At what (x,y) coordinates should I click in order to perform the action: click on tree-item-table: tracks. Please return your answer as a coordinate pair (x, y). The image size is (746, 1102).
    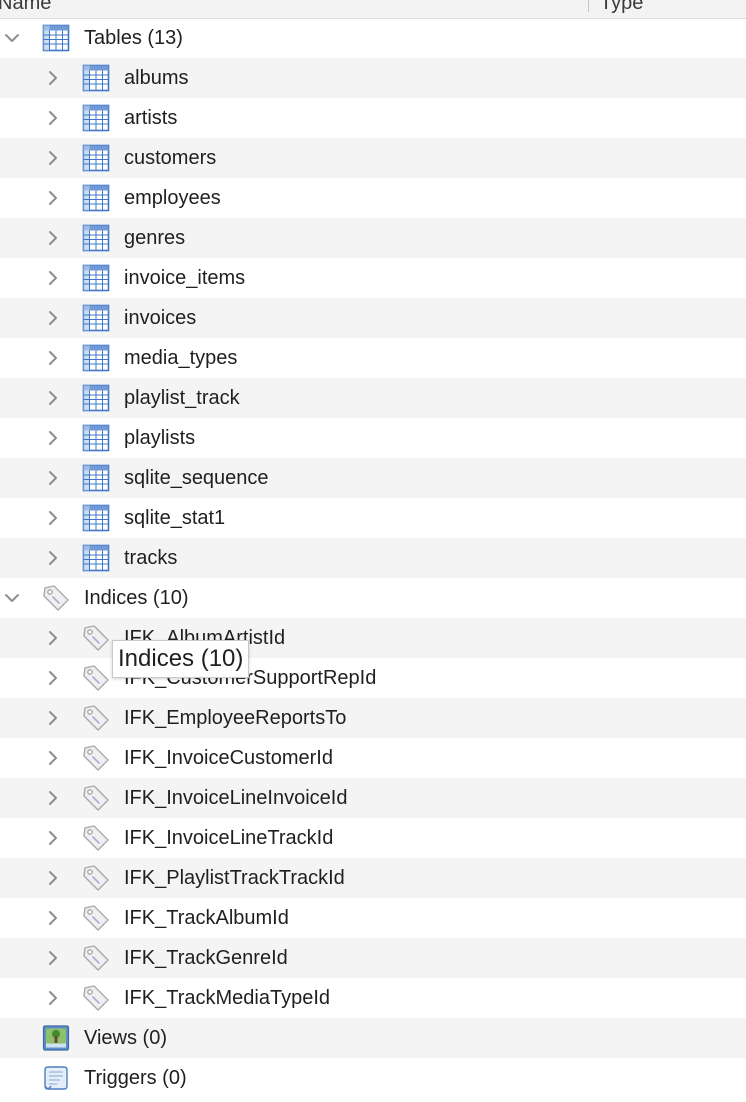
    Looking at the image, I should click on (373, 558).